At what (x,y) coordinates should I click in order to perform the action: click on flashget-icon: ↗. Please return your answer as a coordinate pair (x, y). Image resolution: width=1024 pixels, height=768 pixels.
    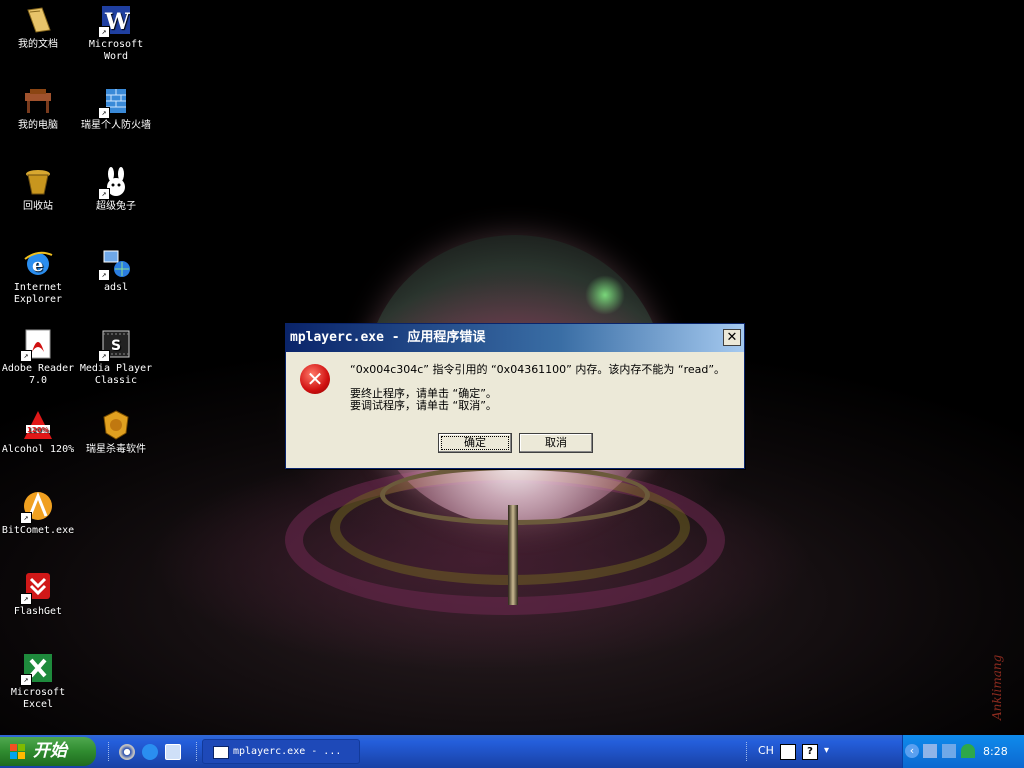
    Looking at the image, I should click on (37, 588).